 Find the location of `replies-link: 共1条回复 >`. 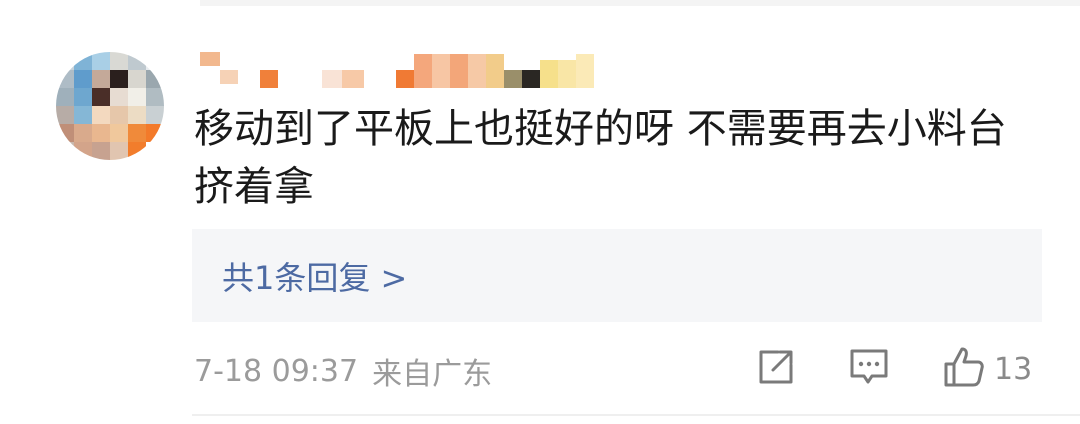

replies-link: 共1条回复 > is located at coordinates (314, 276).